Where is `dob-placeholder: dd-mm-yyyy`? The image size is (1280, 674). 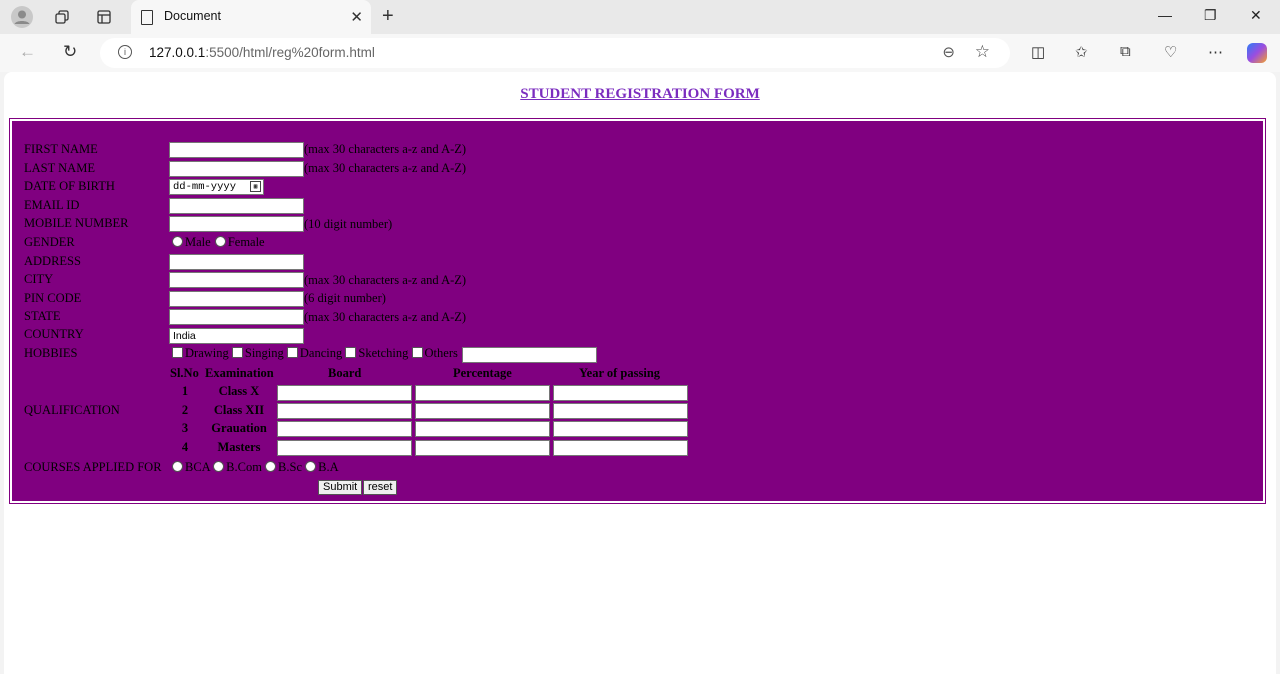 dob-placeholder: dd-mm-yyyy is located at coordinates (205, 187).